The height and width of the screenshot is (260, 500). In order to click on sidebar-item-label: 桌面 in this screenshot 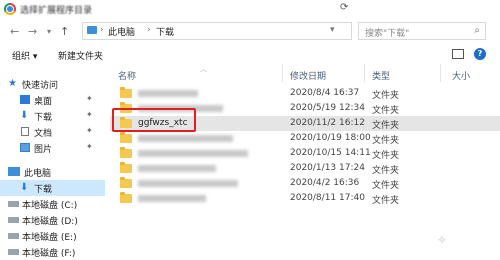, I will do `click(43, 102)`.